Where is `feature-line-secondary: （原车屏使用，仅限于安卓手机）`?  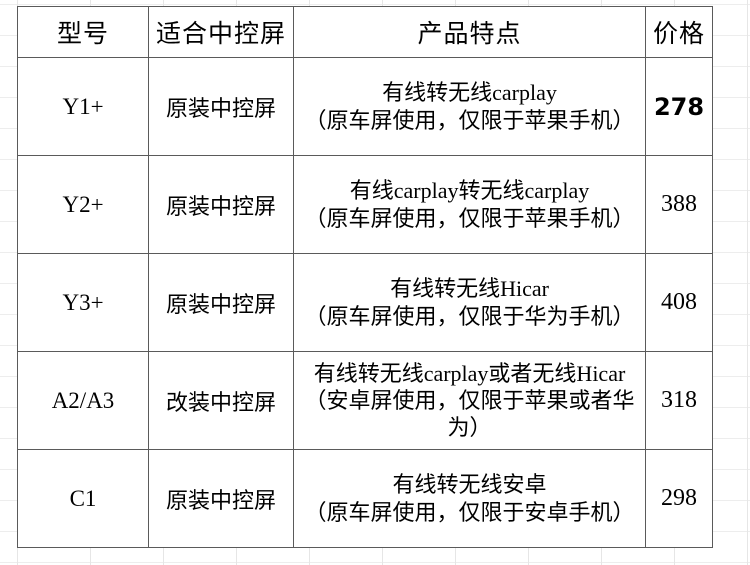 feature-line-secondary: （原车屏使用，仅限于安卓手机） is located at coordinates (469, 512).